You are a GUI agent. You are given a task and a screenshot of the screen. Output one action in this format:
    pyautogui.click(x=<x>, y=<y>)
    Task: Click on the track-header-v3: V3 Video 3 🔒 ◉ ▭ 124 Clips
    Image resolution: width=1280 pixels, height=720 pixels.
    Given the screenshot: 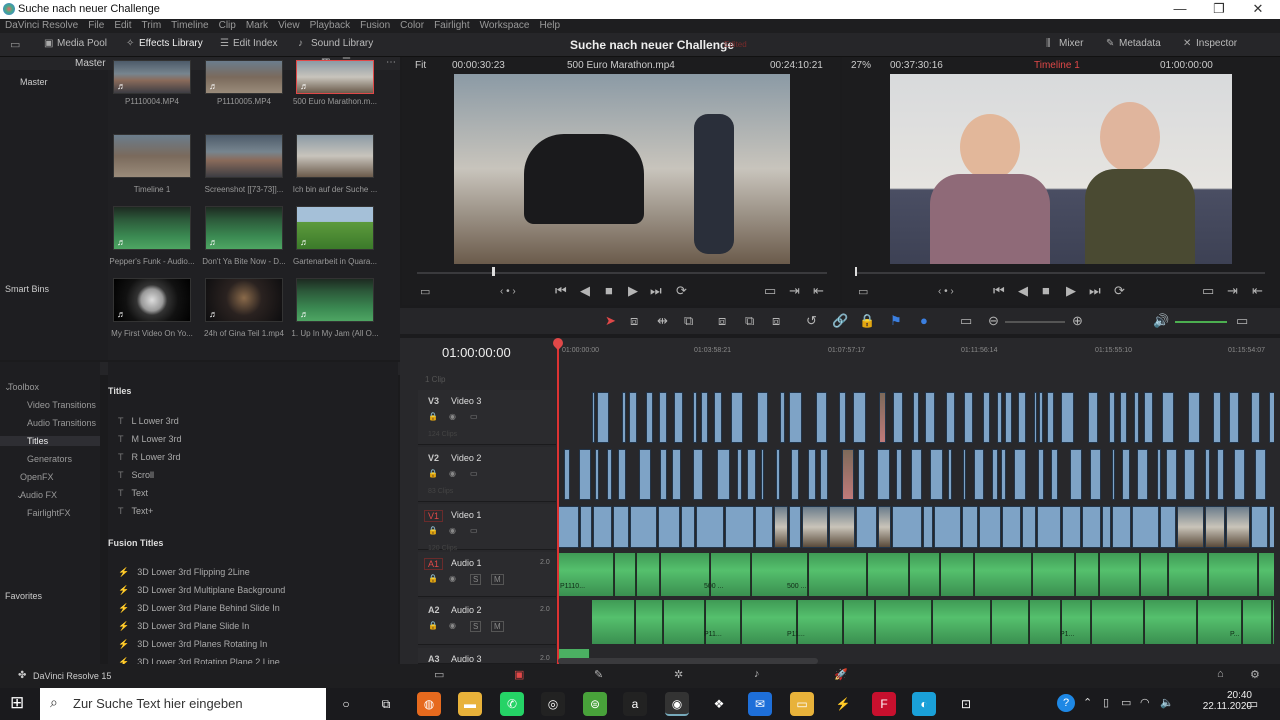 What is the action you would take?
    pyautogui.click(x=487, y=417)
    